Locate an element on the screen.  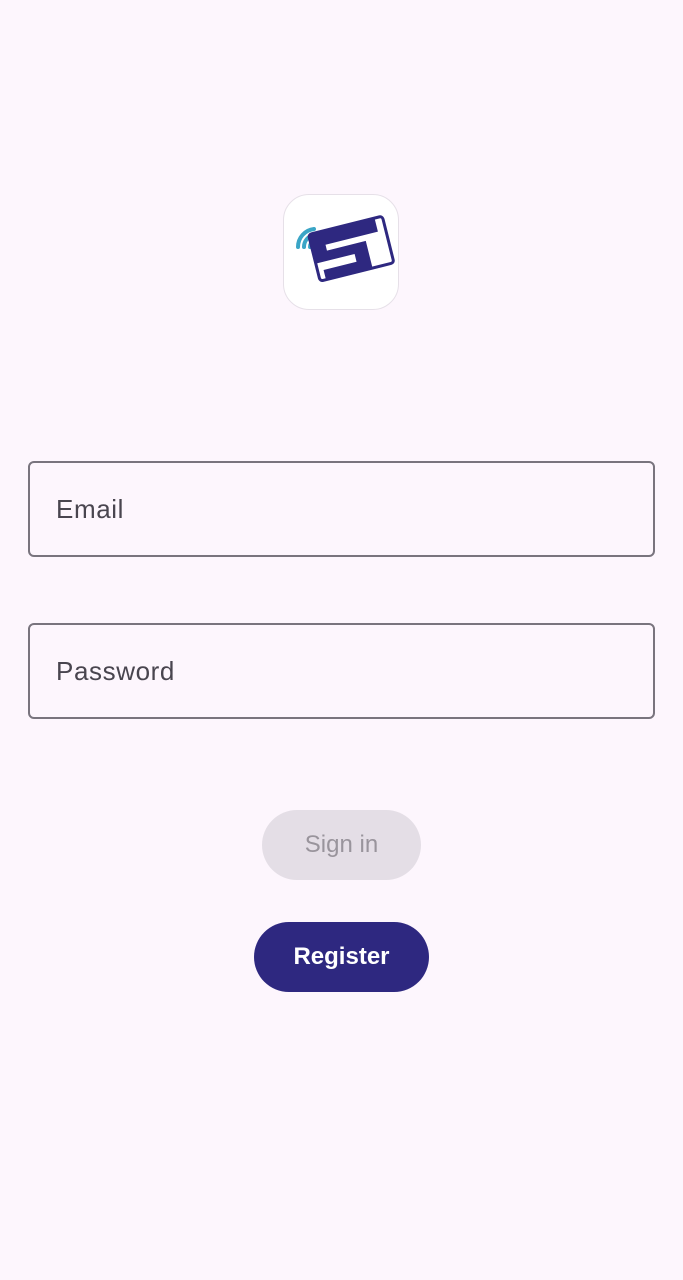
register-button-label: Register is located at coordinates (341, 956).